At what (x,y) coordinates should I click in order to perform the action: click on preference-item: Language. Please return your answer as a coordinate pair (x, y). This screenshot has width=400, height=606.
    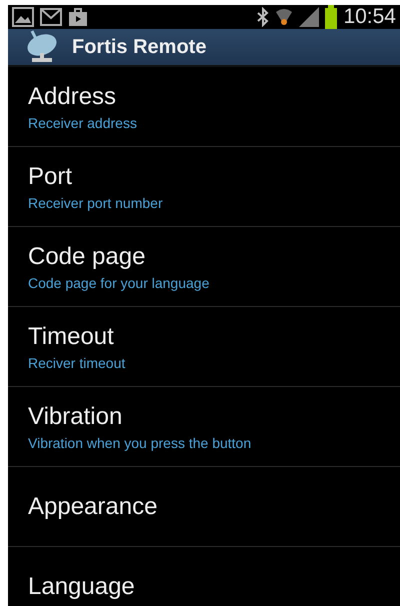
    Looking at the image, I should click on (204, 576).